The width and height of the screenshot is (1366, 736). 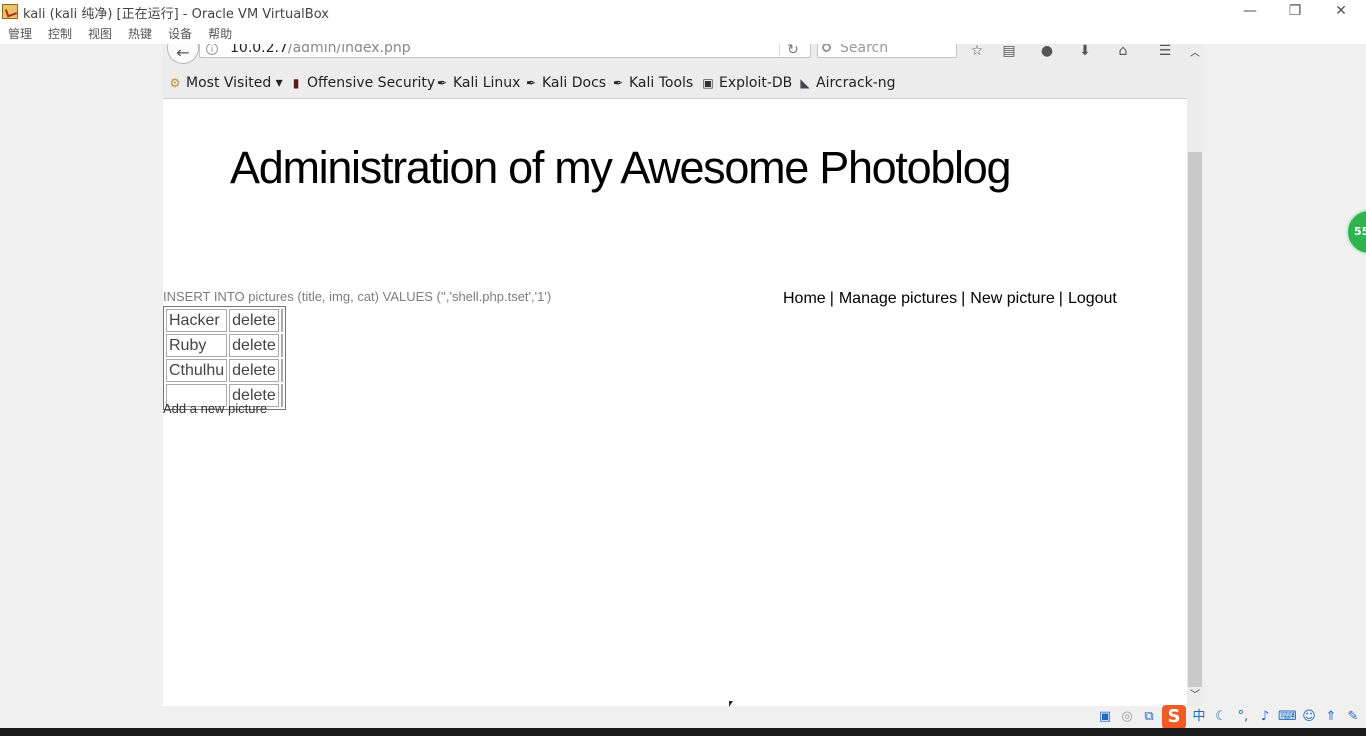 I want to click on page-scrollbar: ︿ ﹀, so click(x=1195, y=375).